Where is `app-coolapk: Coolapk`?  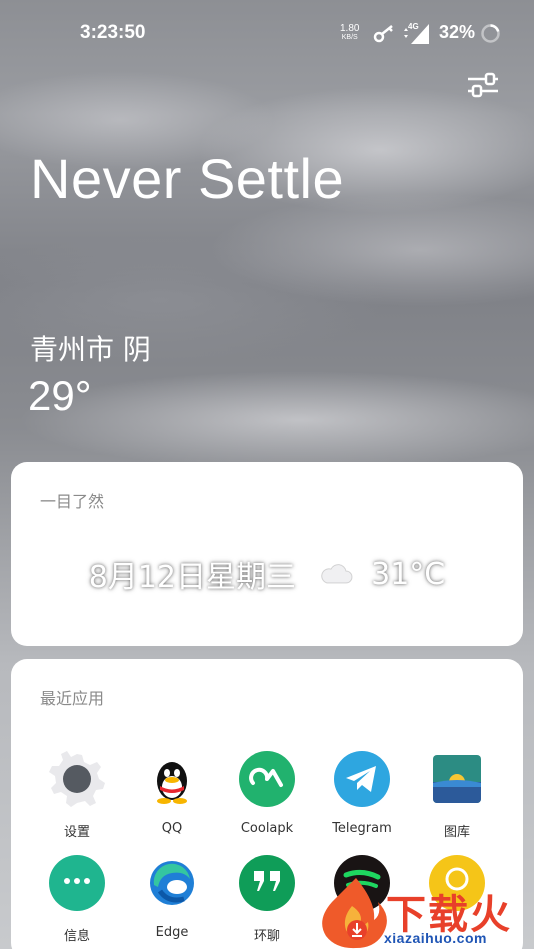 app-coolapk: Coolapk is located at coordinates (267, 793).